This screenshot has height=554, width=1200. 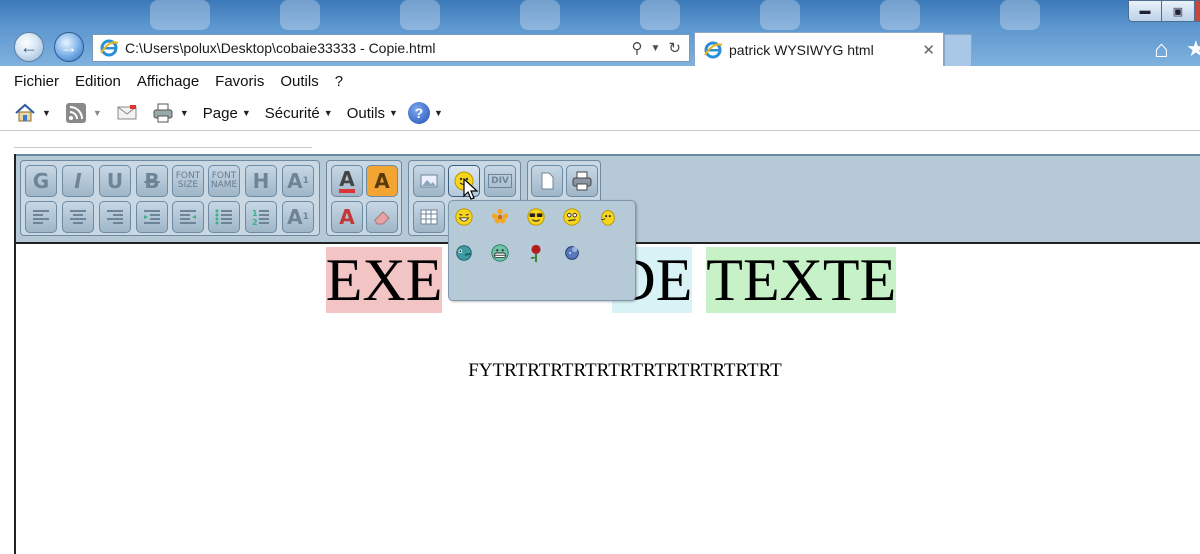 What do you see at coordinates (819, 49) in the screenshot?
I see `tab-active: patrick WYSIWYG html ✕` at bounding box center [819, 49].